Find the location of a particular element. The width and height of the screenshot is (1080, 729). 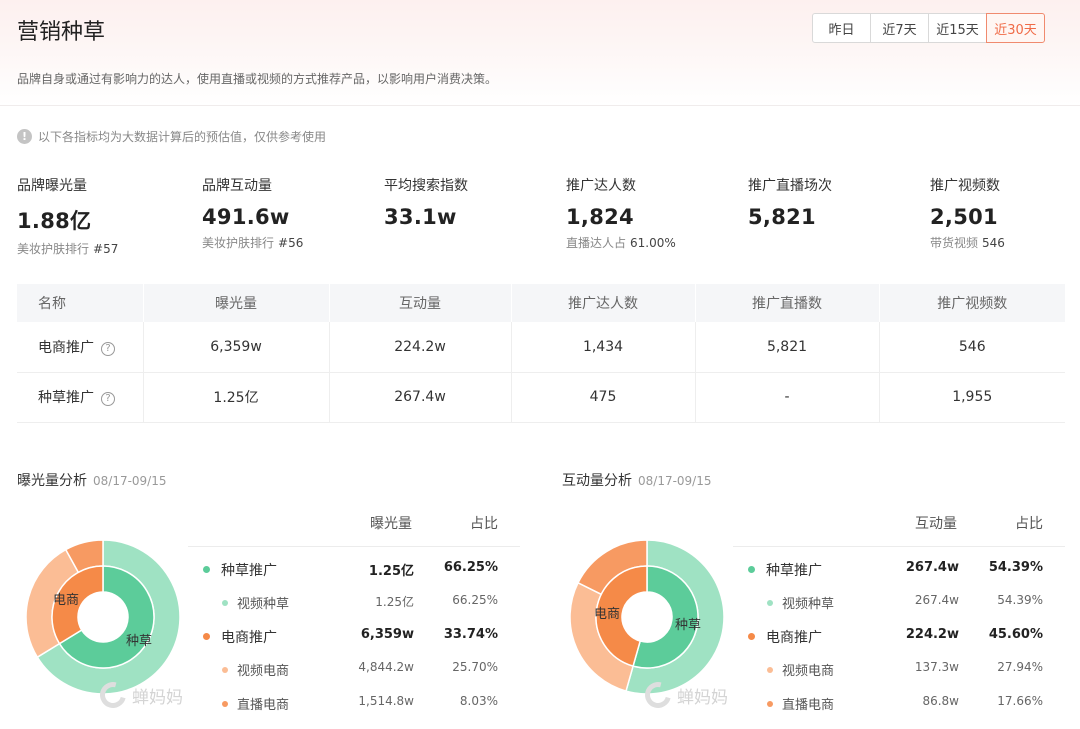

legend-row-zc: 种草推广 1.25亿 66.25% is located at coordinates (354, 570).